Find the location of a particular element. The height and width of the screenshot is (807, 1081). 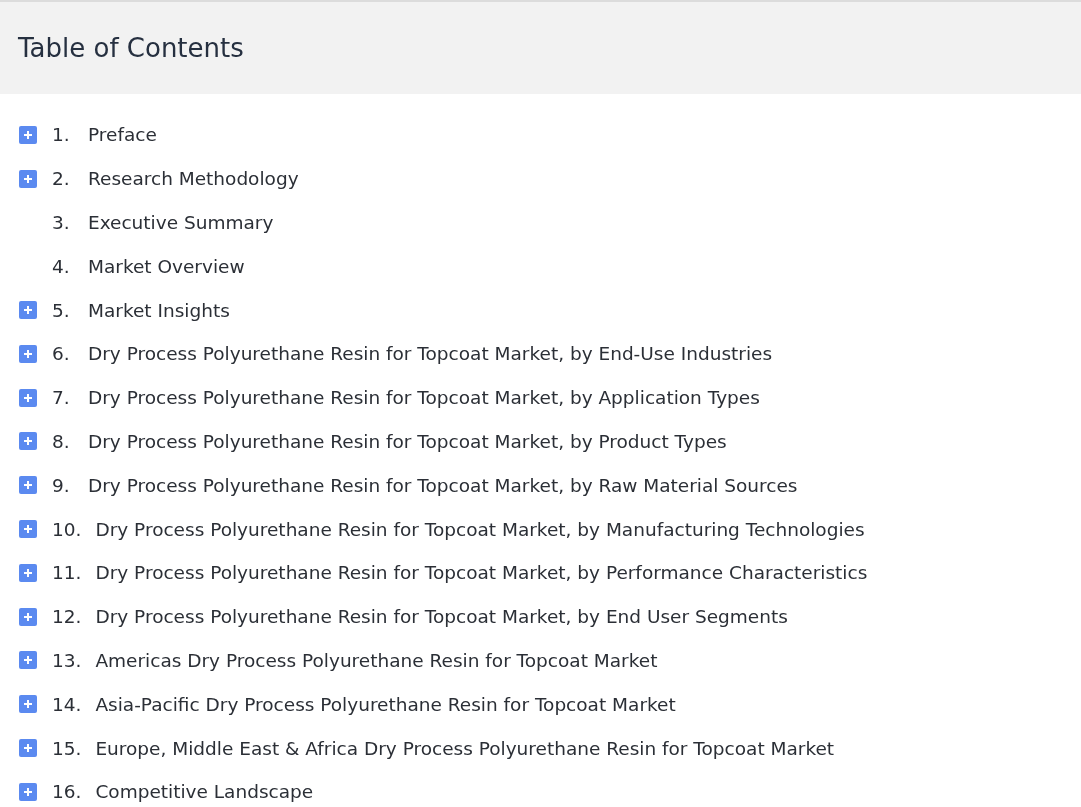

toc-link: Competitive Landscape is located at coordinates (204, 792).